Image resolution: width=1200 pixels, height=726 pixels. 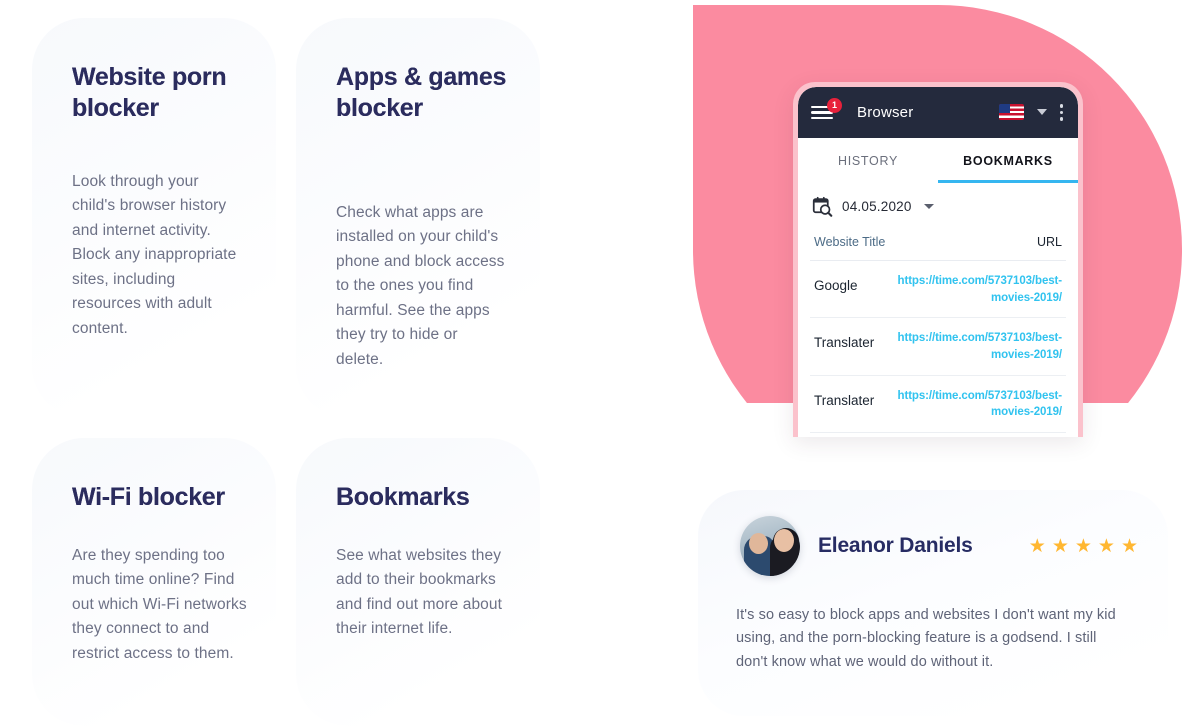 I want to click on app-bar-actions, so click(x=1030, y=112).